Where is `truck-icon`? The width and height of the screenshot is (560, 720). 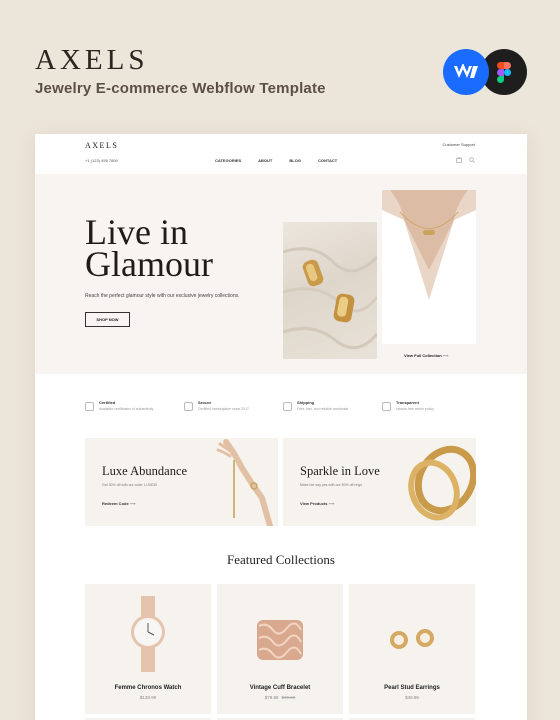 truck-icon is located at coordinates (287, 406).